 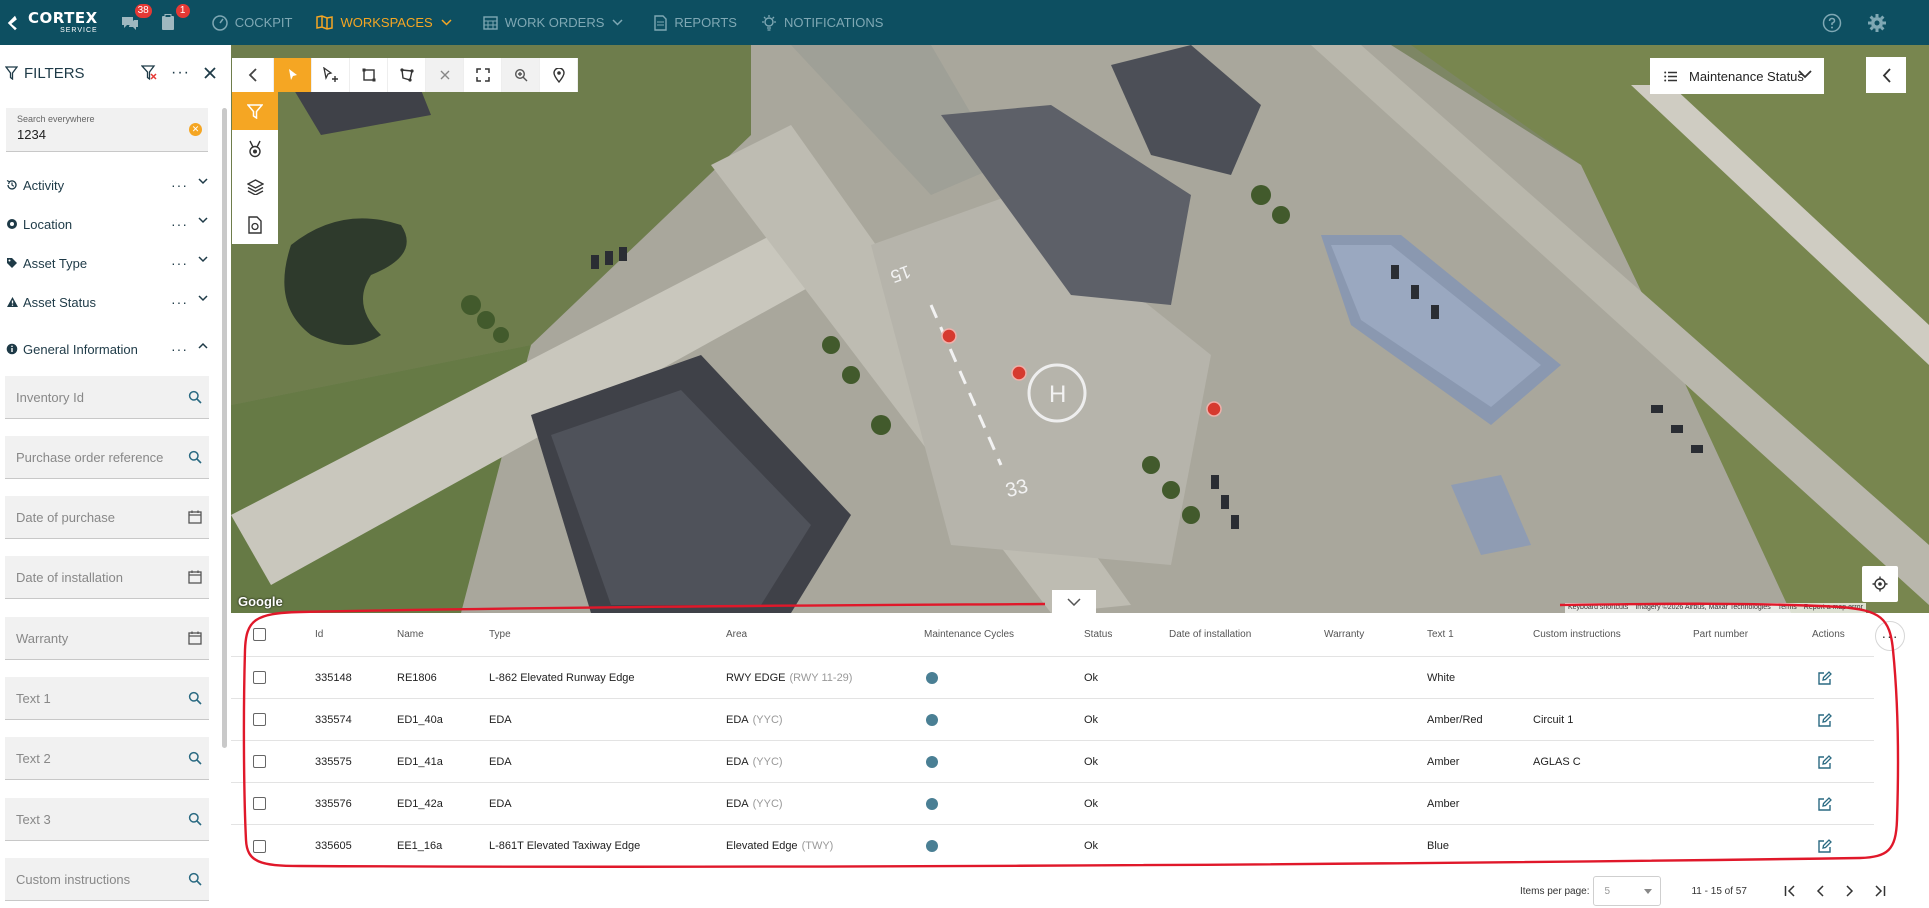 I want to click on text-3-field: Text 3, so click(x=107, y=819).